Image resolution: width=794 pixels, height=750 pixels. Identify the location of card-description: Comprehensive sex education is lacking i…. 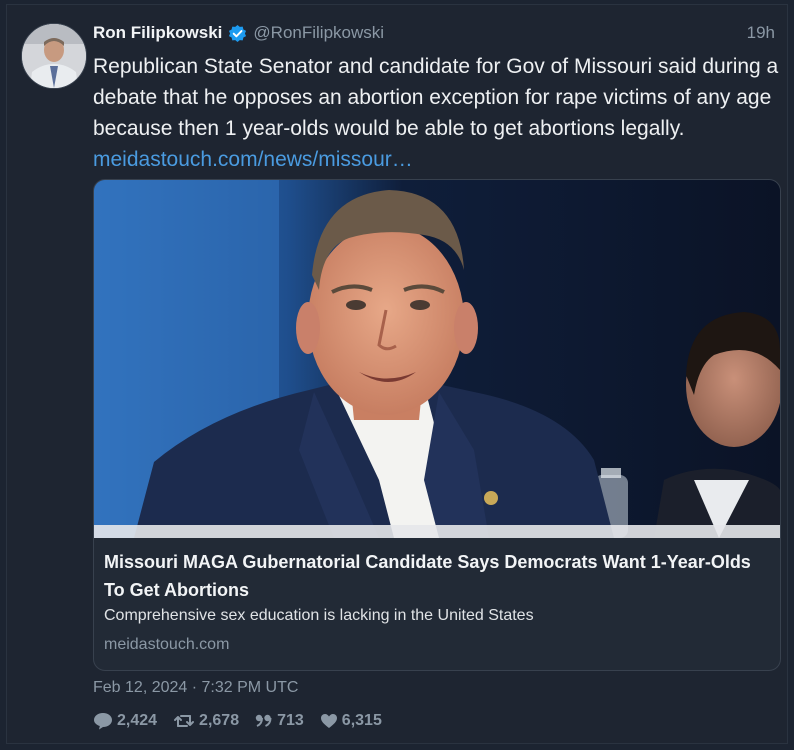
(319, 615).